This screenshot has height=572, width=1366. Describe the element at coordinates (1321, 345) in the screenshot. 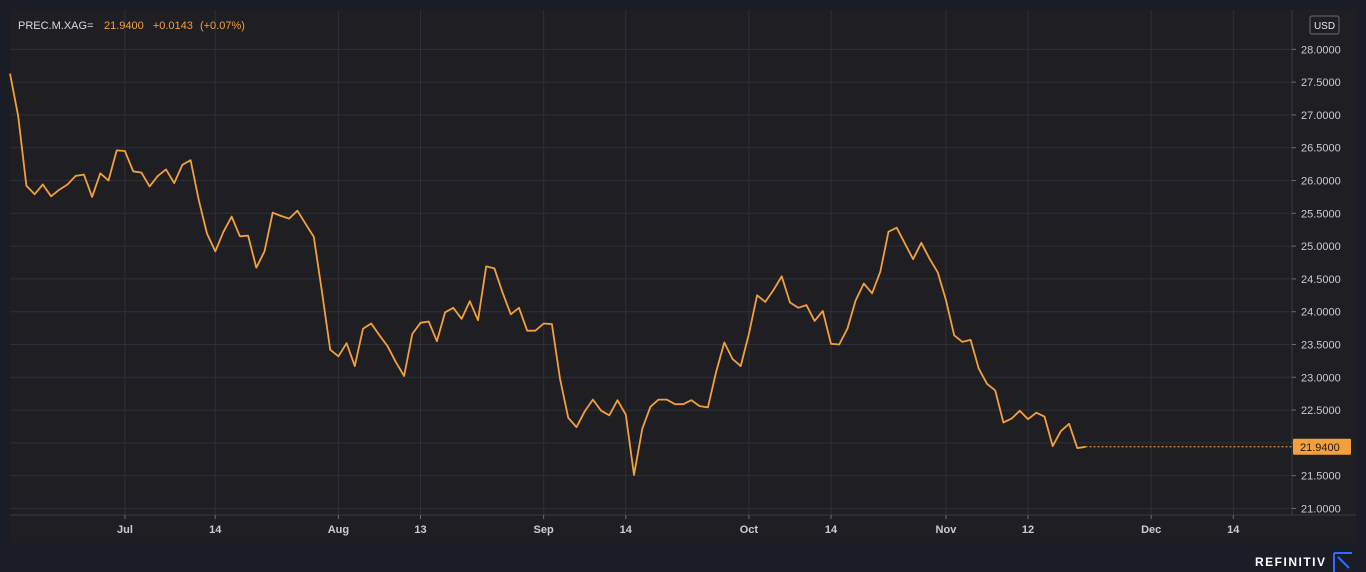

I see `y-tick-label: 23.5000` at that location.